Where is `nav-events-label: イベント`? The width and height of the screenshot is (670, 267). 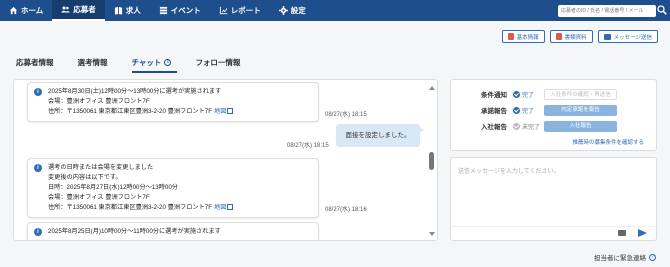 nav-events-label: イベント is located at coordinates (185, 10).